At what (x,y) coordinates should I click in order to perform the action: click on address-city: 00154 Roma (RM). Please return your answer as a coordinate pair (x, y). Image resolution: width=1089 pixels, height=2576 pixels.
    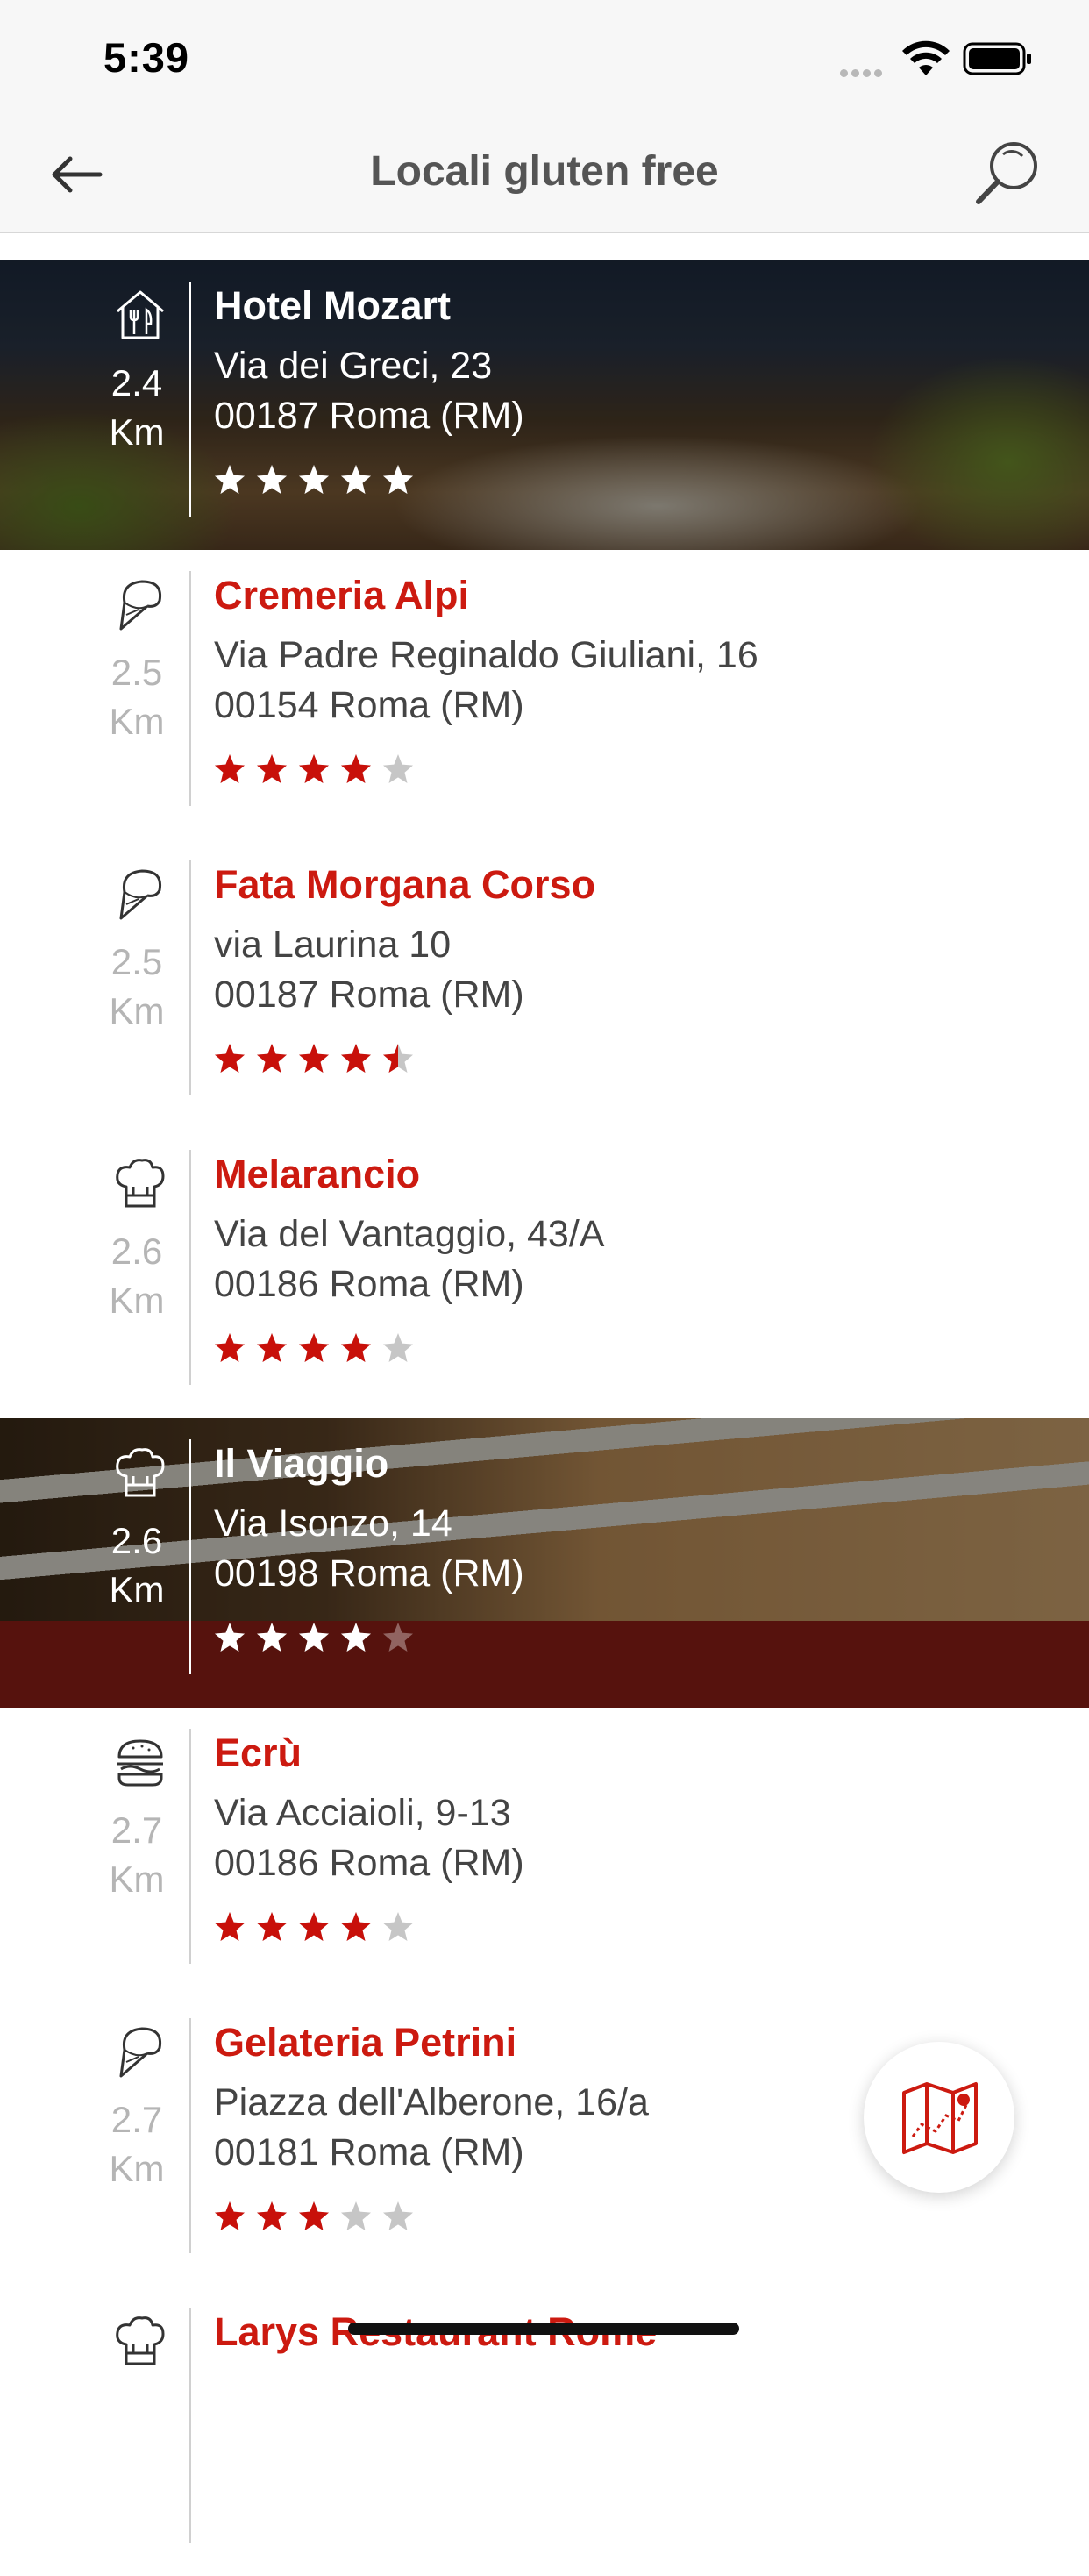
    Looking at the image, I should click on (369, 705).